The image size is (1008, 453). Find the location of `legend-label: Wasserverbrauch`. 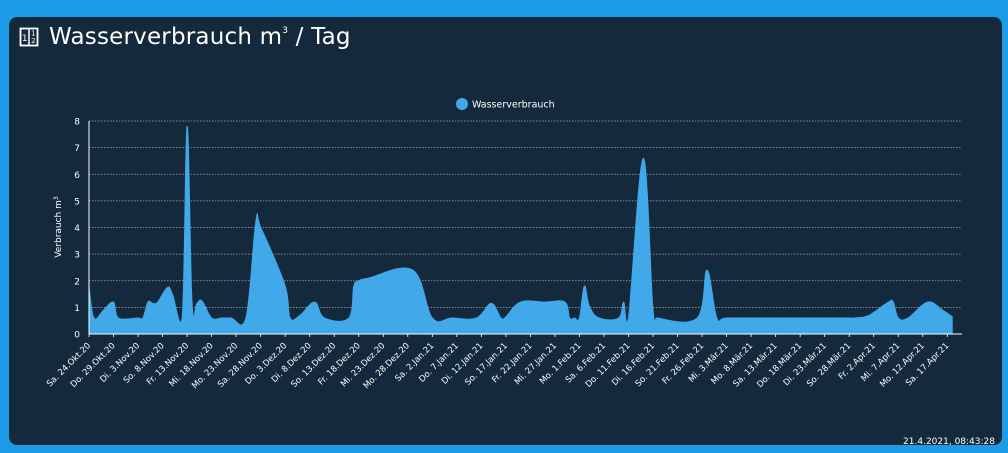

legend-label: Wasserverbrauch is located at coordinates (513, 105).